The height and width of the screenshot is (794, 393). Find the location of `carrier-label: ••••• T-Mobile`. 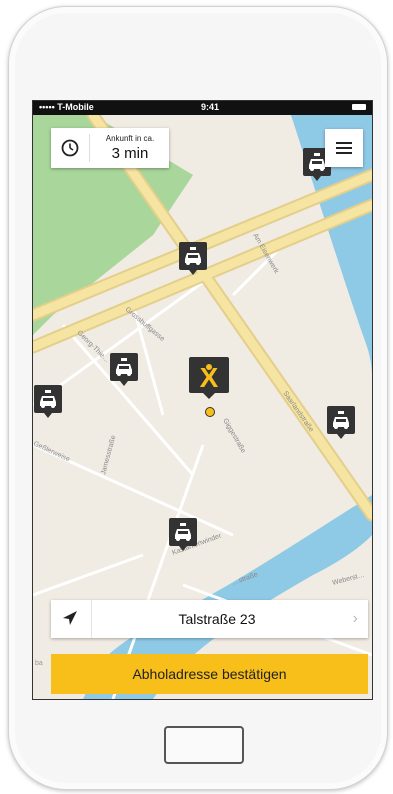

carrier-label: ••••• T-Mobile is located at coordinates (66, 107).